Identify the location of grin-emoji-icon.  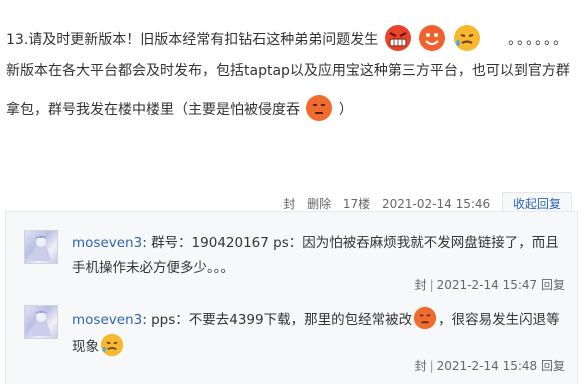
(432, 38).